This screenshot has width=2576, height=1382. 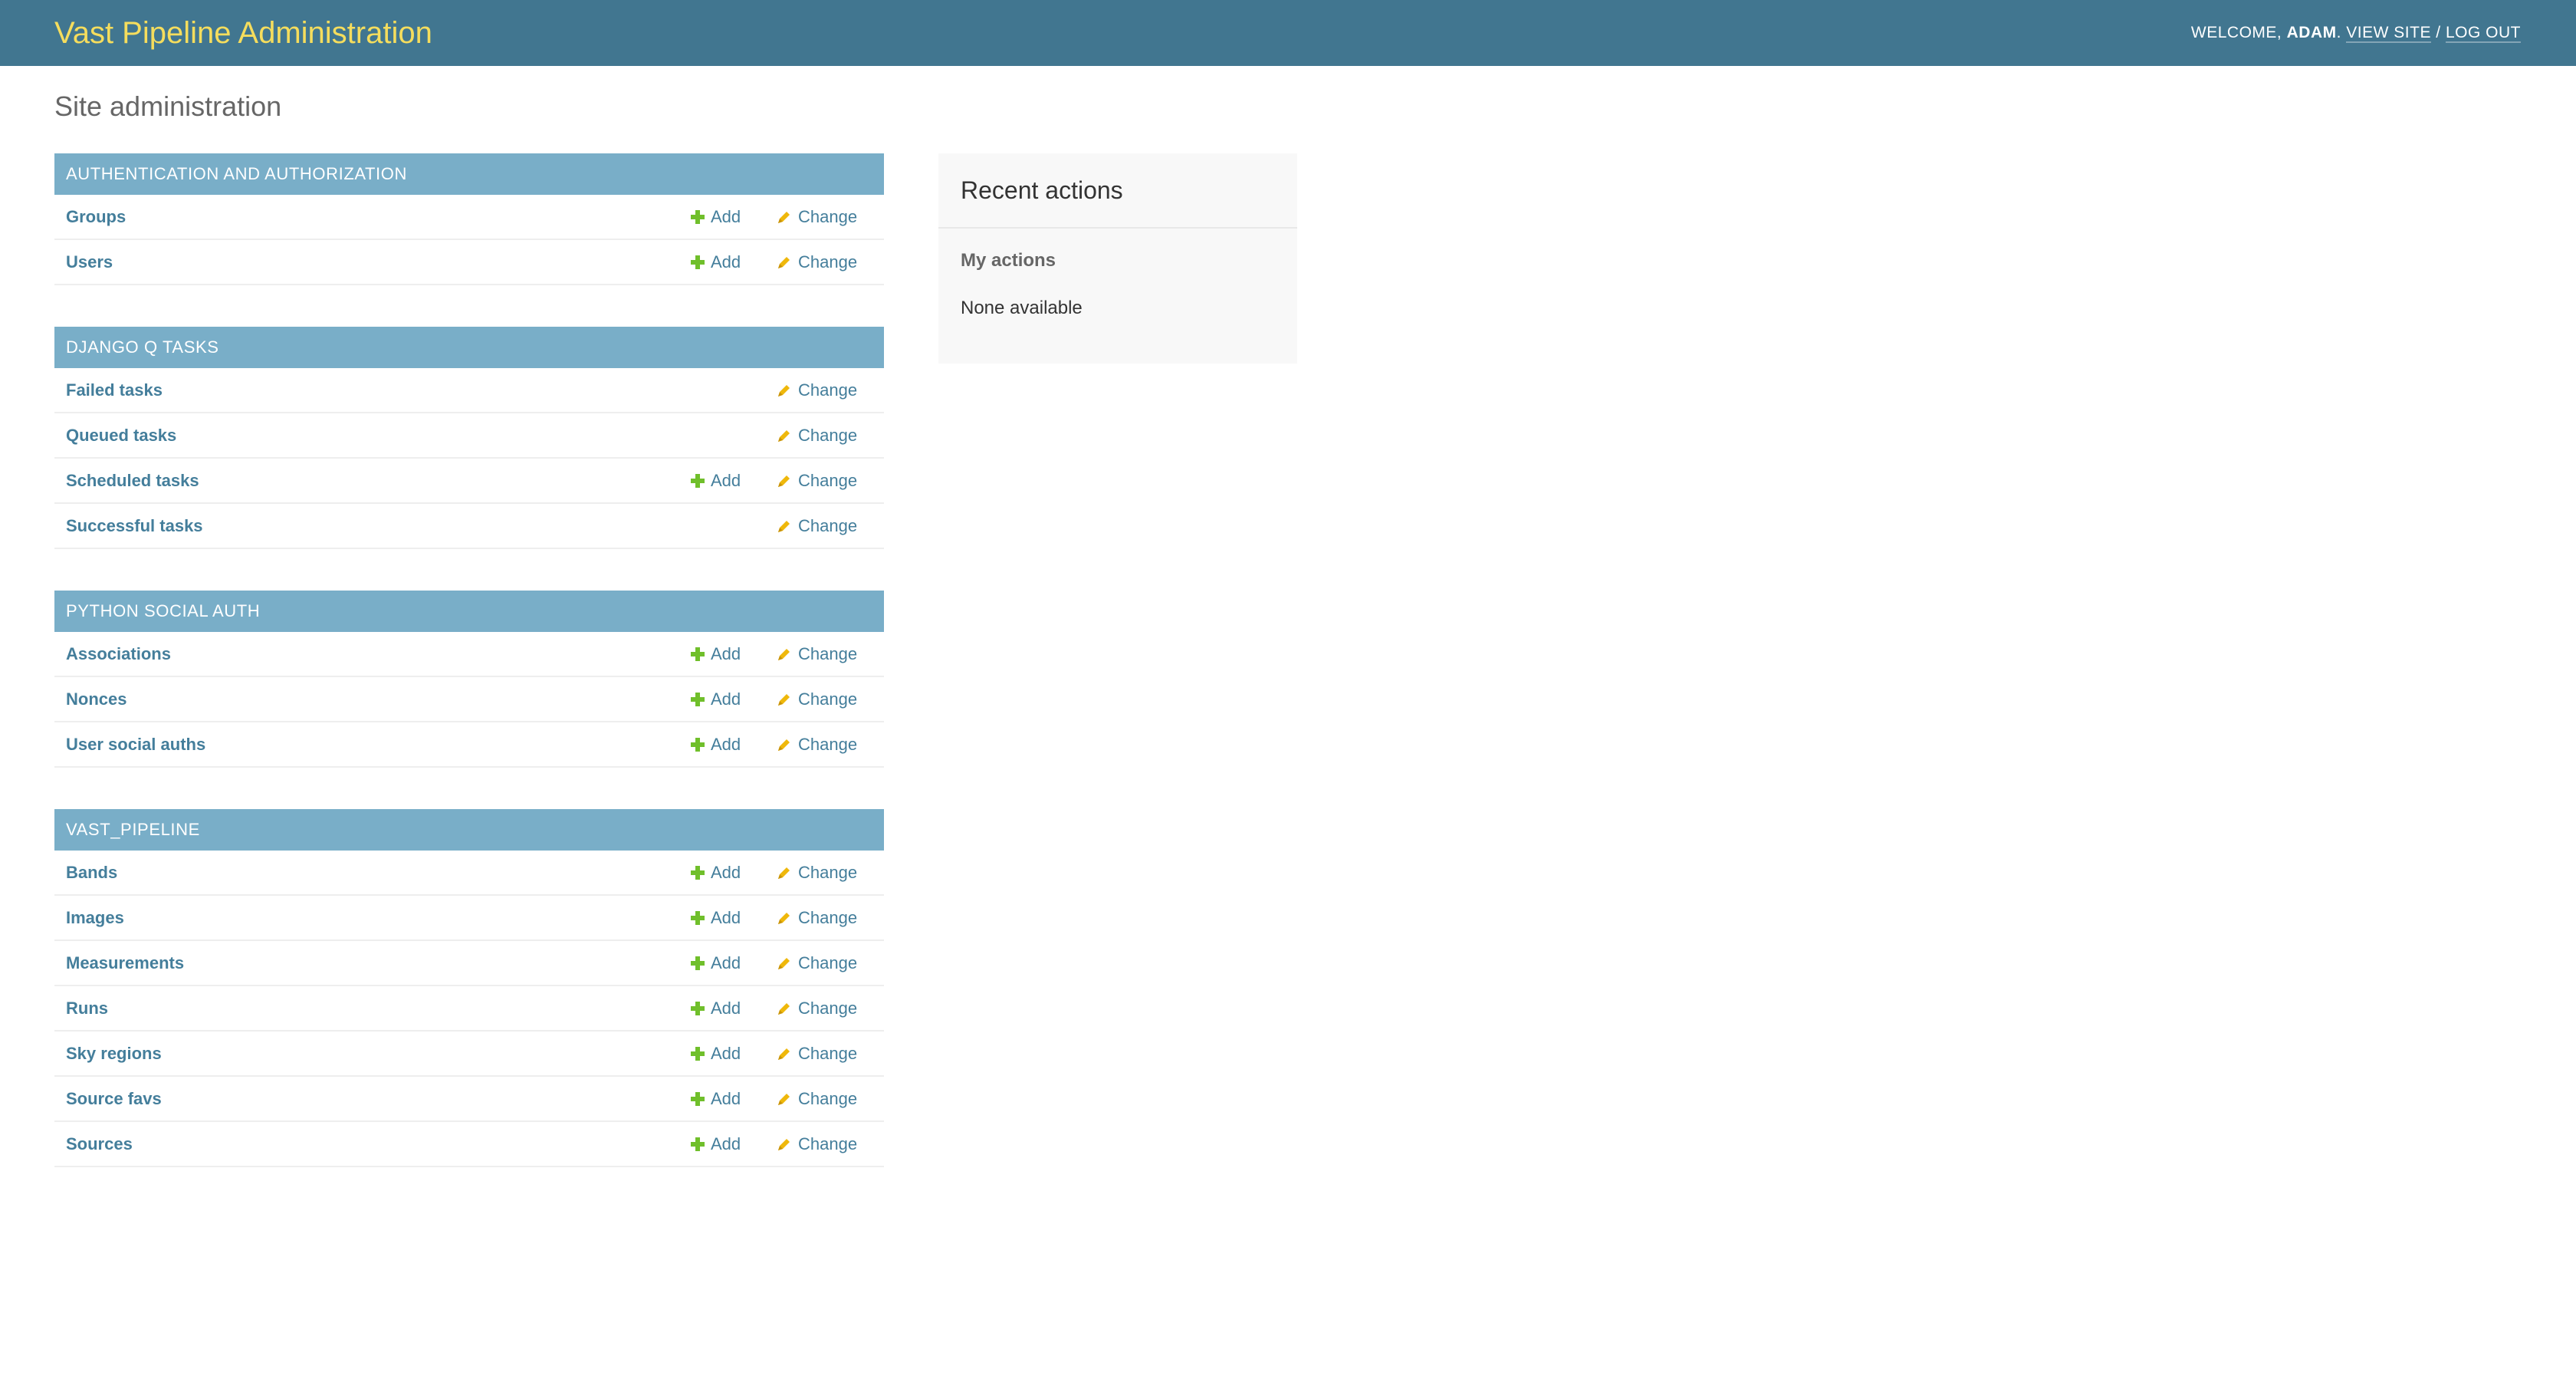 I want to click on model-link-user-social-auths: User social auths, so click(x=136, y=744).